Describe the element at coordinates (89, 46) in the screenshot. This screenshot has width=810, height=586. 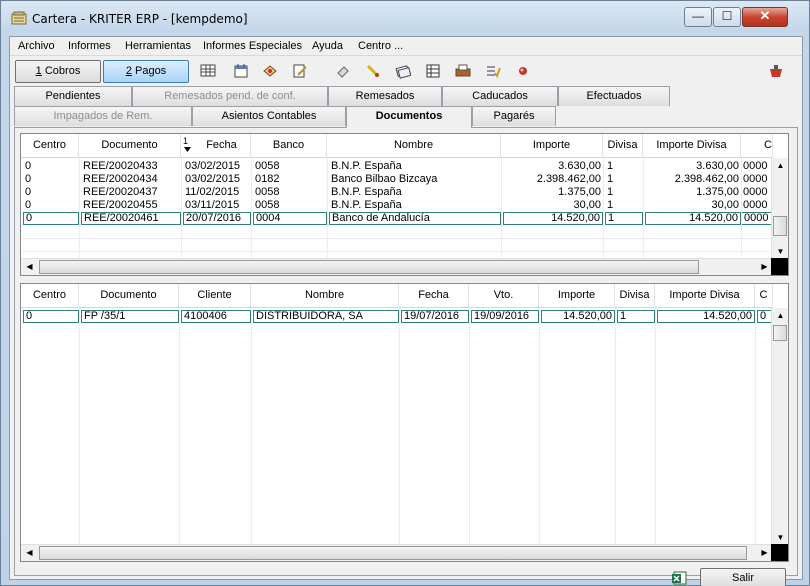
I see `menu-informes: Informes` at that location.